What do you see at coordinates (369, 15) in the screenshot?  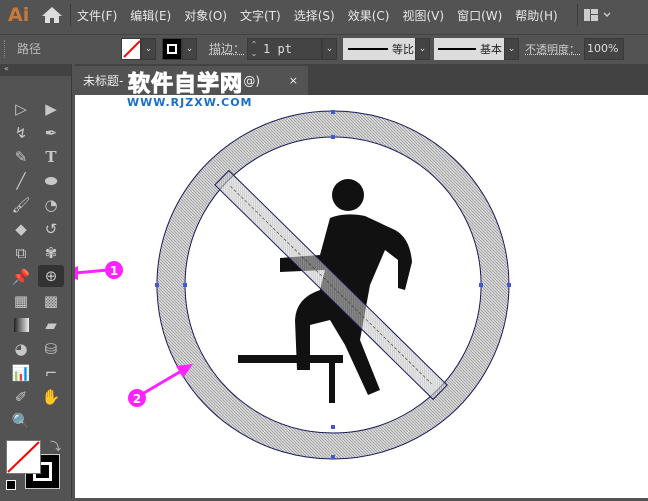 I see `menu-effect: 效果(C)` at bounding box center [369, 15].